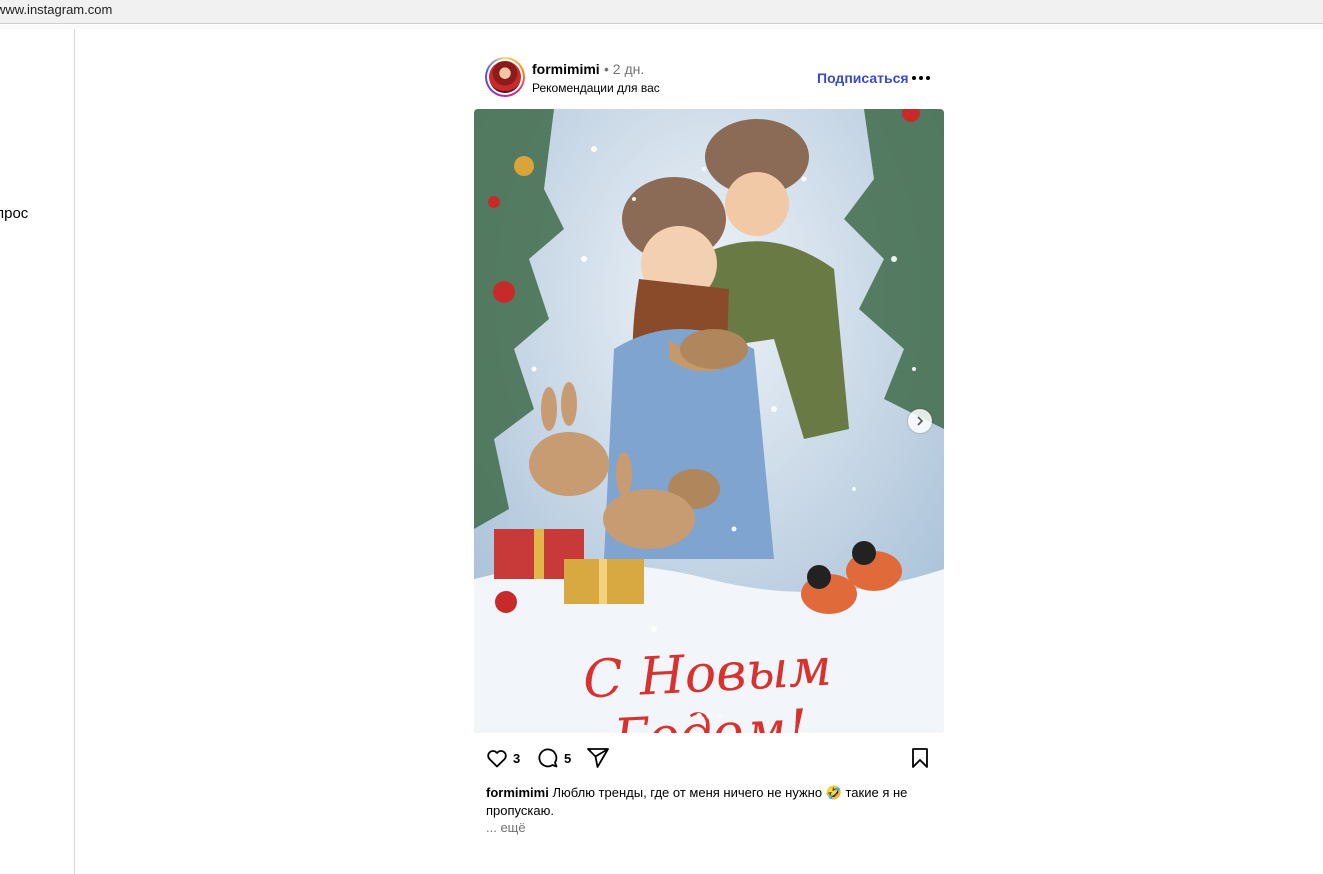  I want to click on bookmark-icon, so click(920, 758).